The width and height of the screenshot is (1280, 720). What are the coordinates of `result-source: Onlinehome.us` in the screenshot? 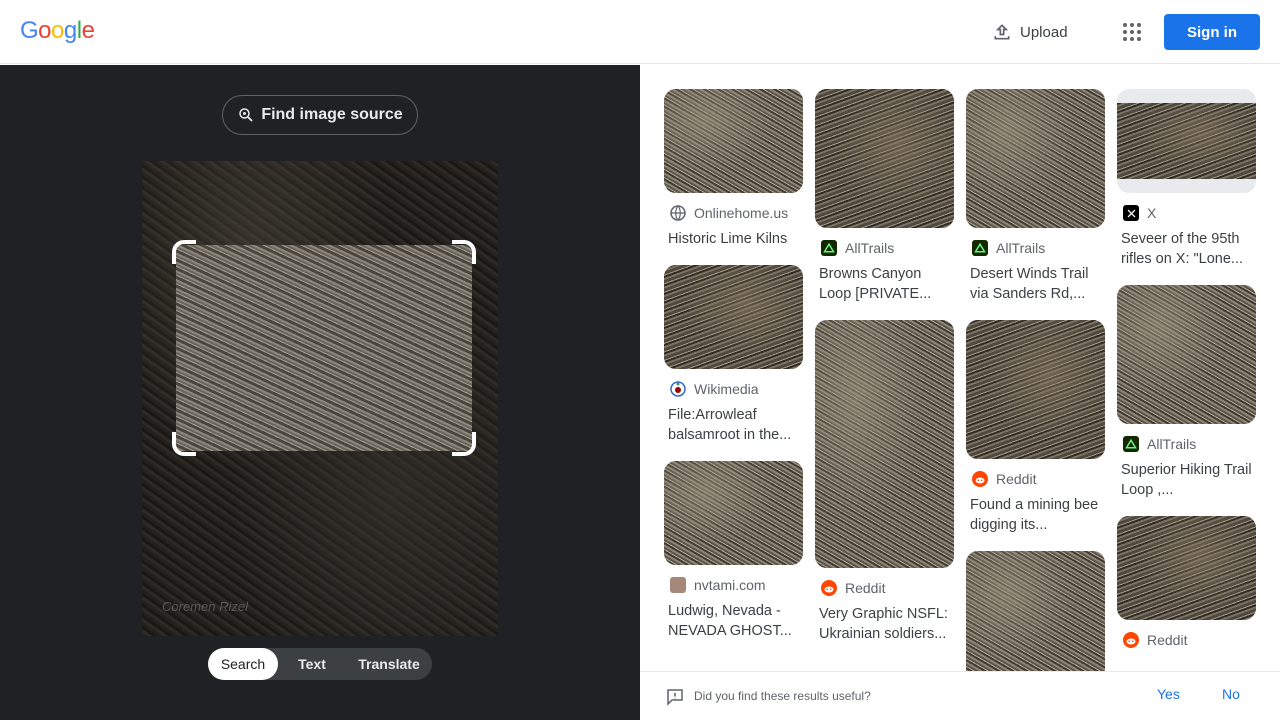 It's located at (736, 213).